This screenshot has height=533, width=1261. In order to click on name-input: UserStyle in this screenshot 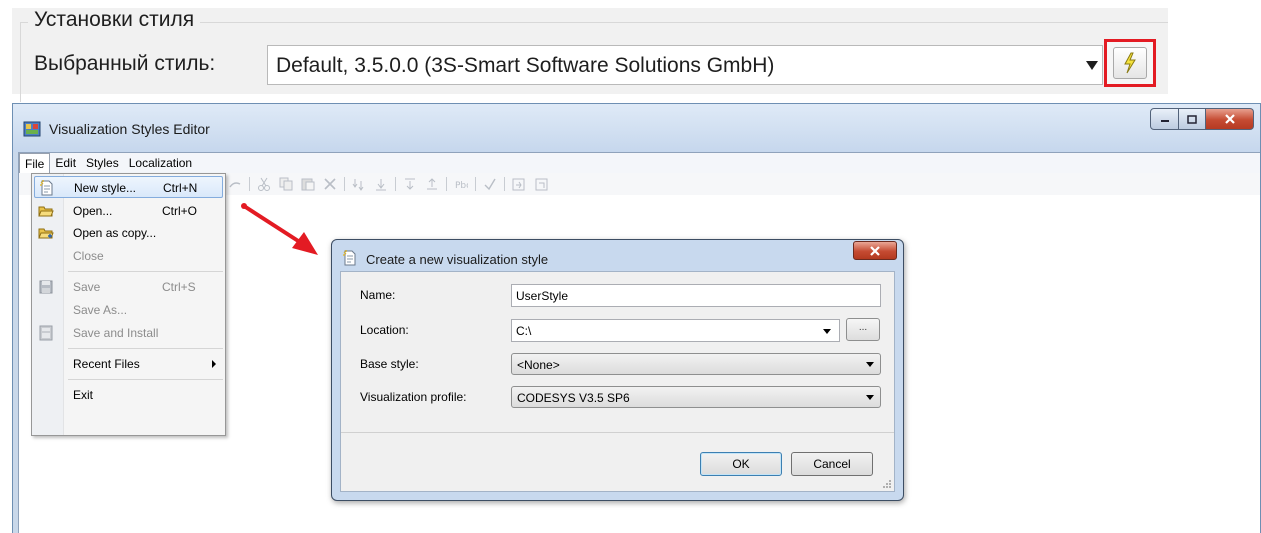, I will do `click(696, 295)`.